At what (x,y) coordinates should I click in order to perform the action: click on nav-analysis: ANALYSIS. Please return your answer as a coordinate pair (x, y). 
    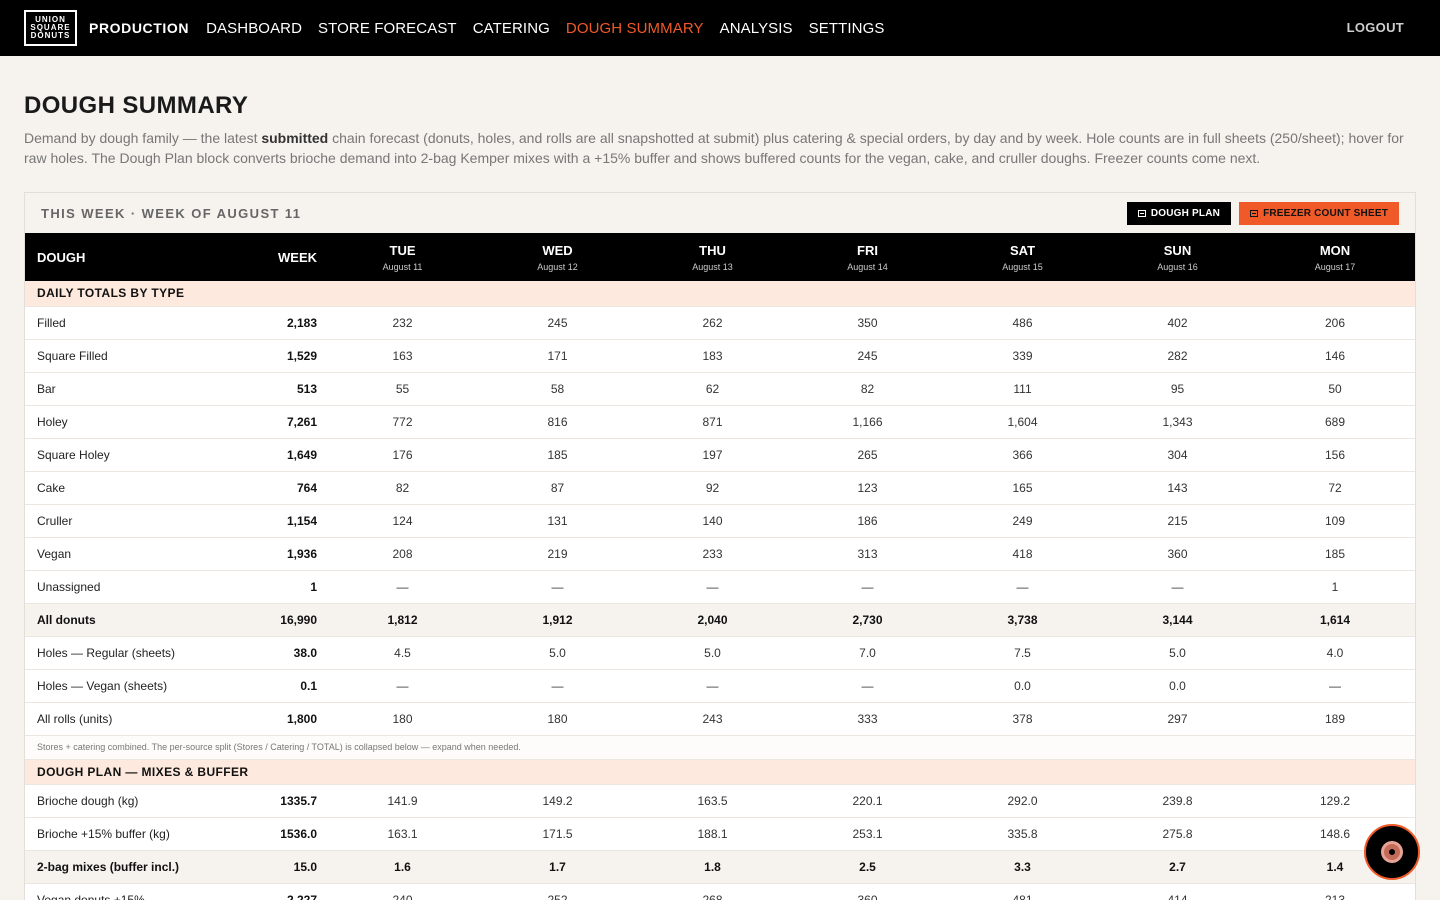
    Looking at the image, I should click on (756, 28).